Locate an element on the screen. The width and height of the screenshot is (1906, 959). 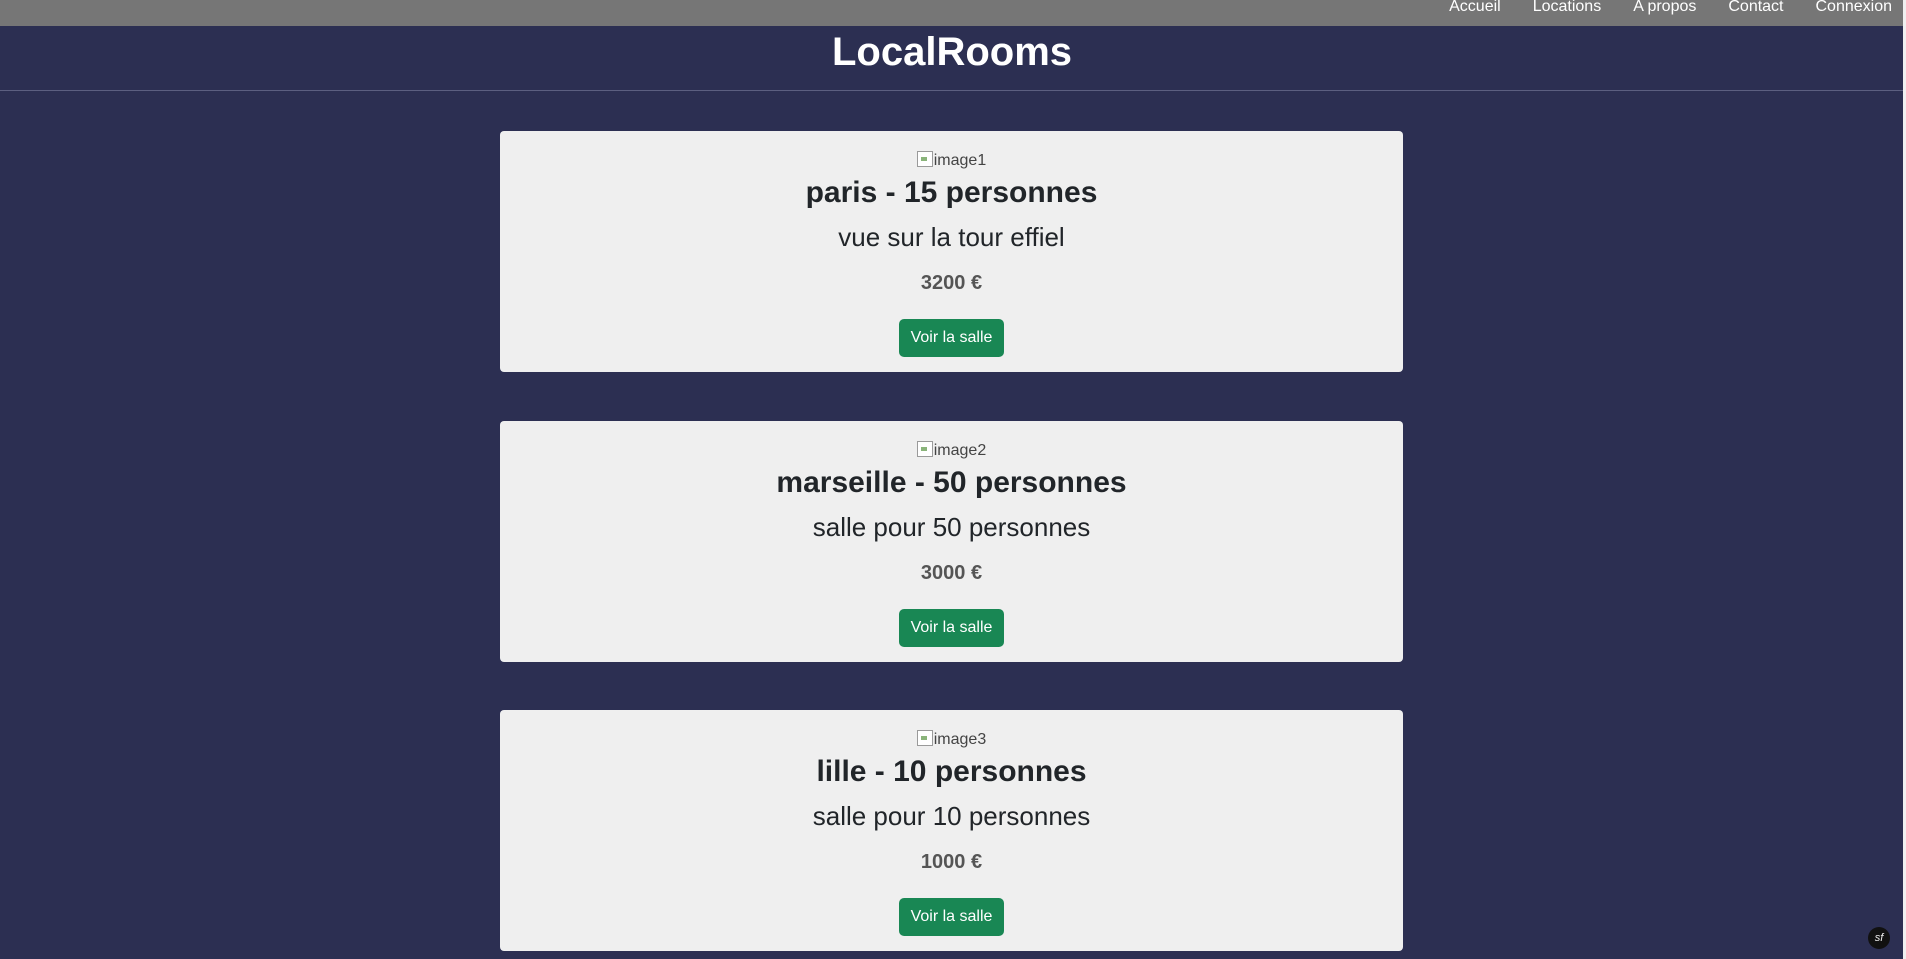
room-image: image3 is located at coordinates (951, 740).